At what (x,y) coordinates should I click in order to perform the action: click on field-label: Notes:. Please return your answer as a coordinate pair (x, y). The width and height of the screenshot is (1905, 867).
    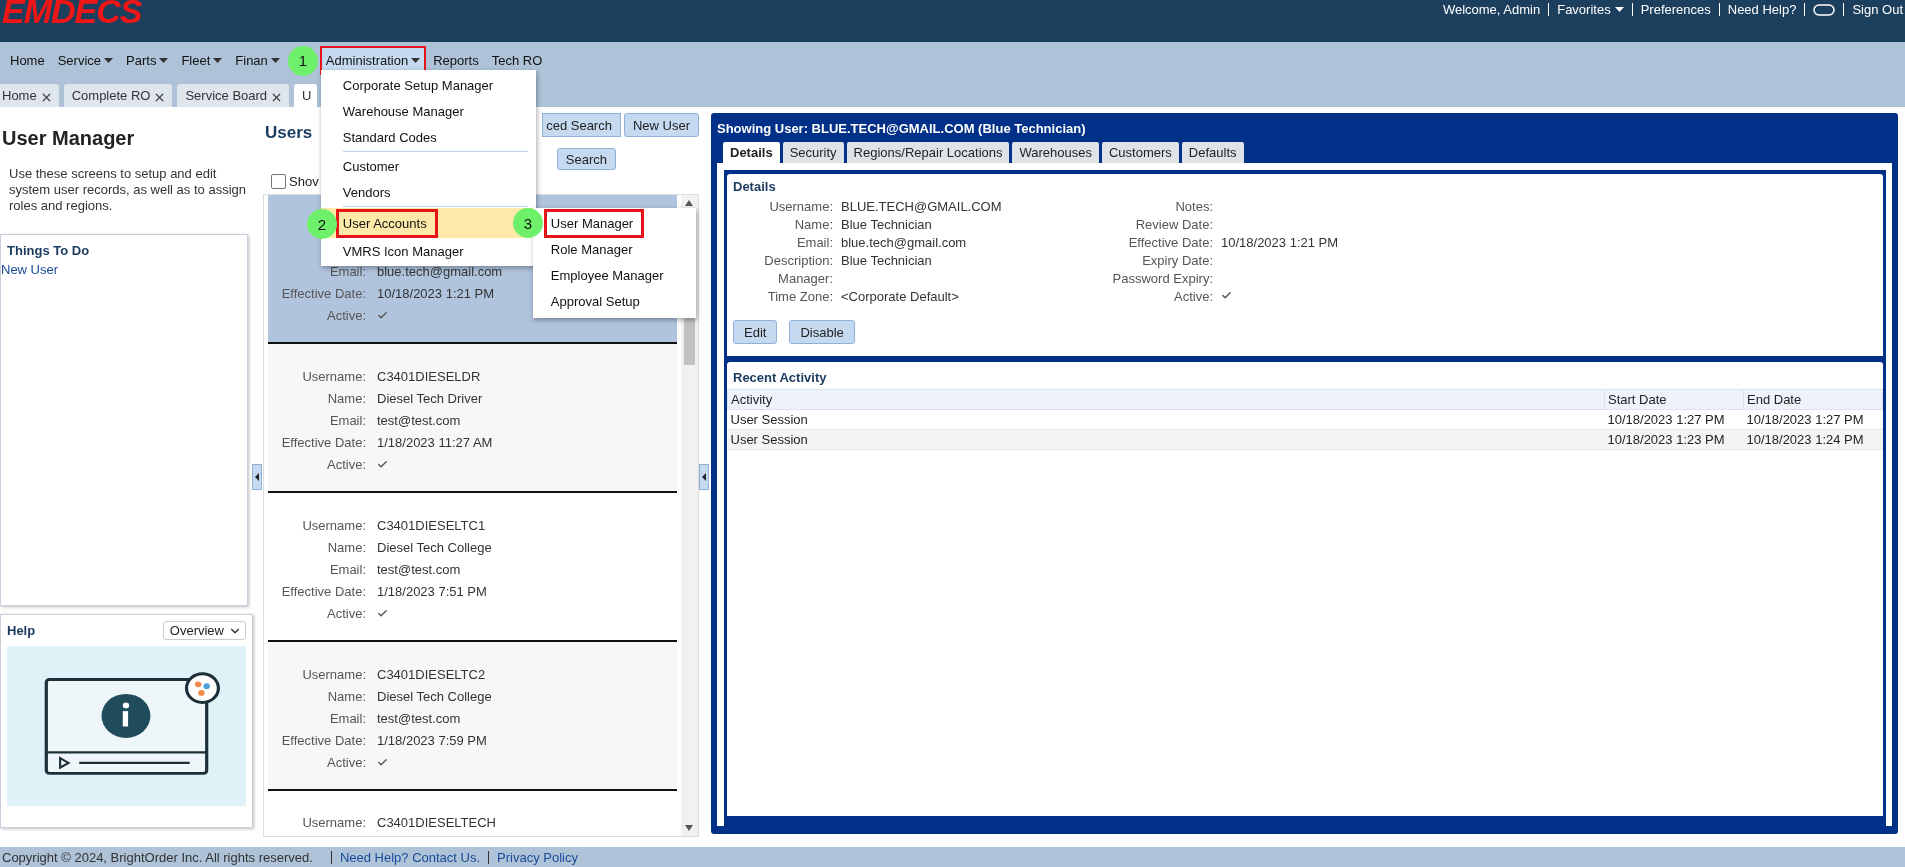
    Looking at the image, I should click on (1193, 207).